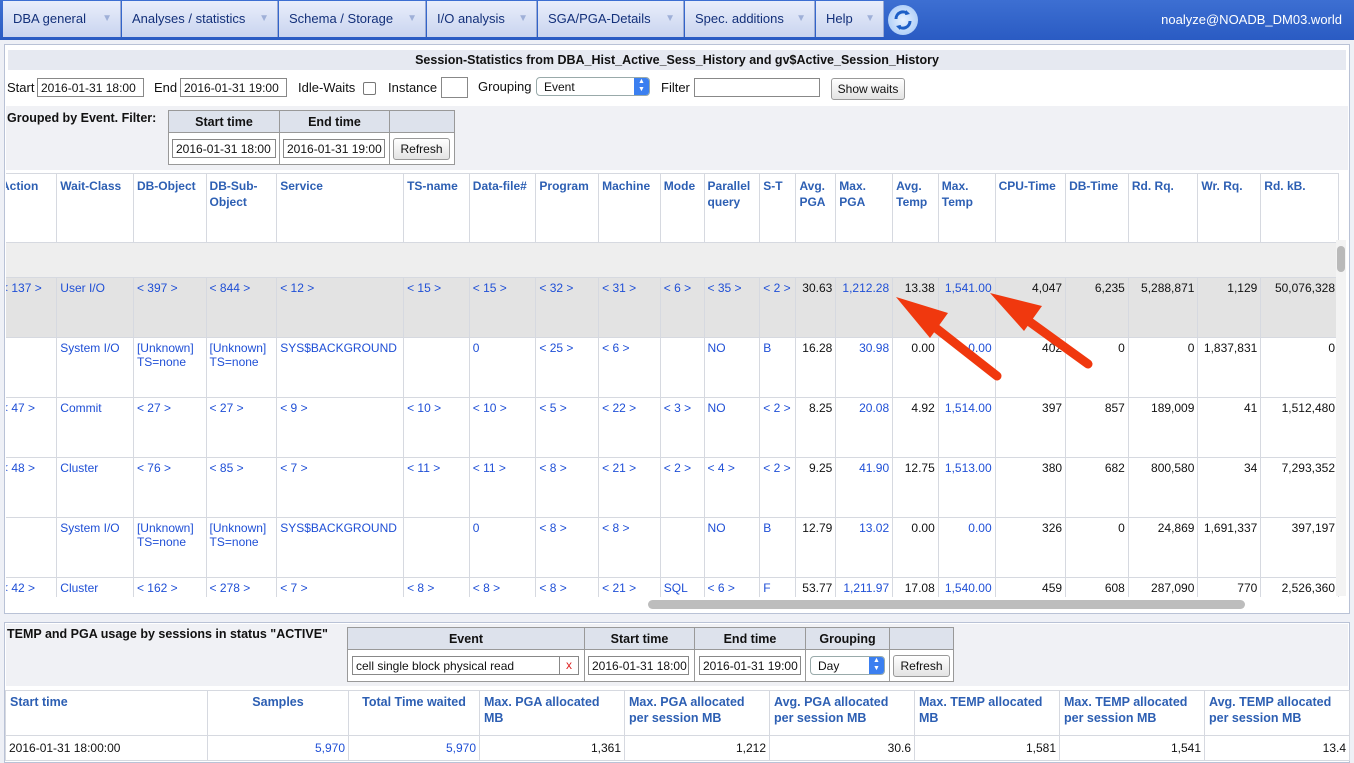 The width and height of the screenshot is (1354, 763). I want to click on column-header: Mode, so click(682, 208).